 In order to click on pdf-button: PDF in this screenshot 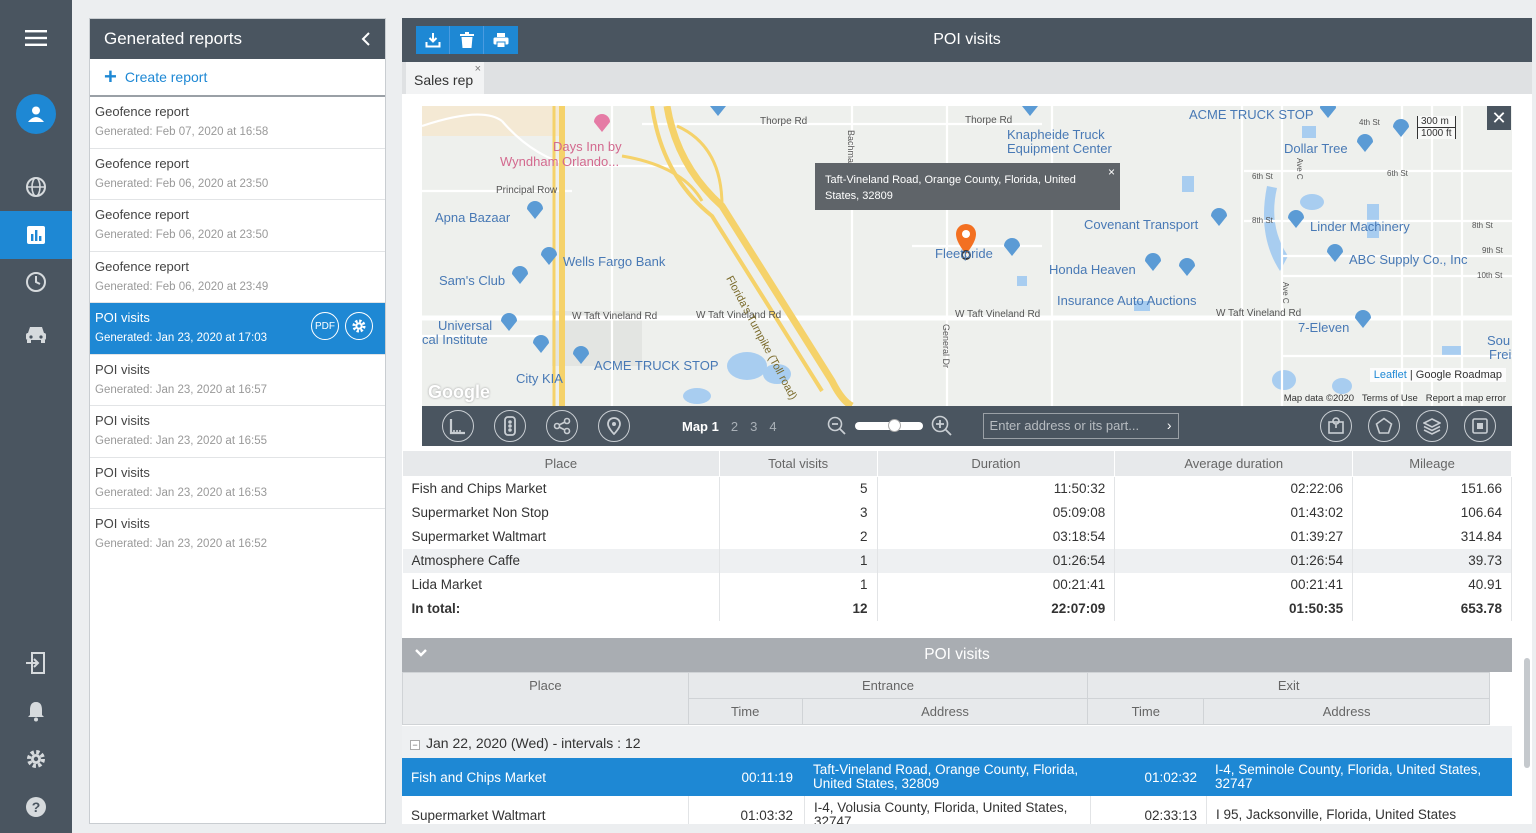, I will do `click(325, 326)`.